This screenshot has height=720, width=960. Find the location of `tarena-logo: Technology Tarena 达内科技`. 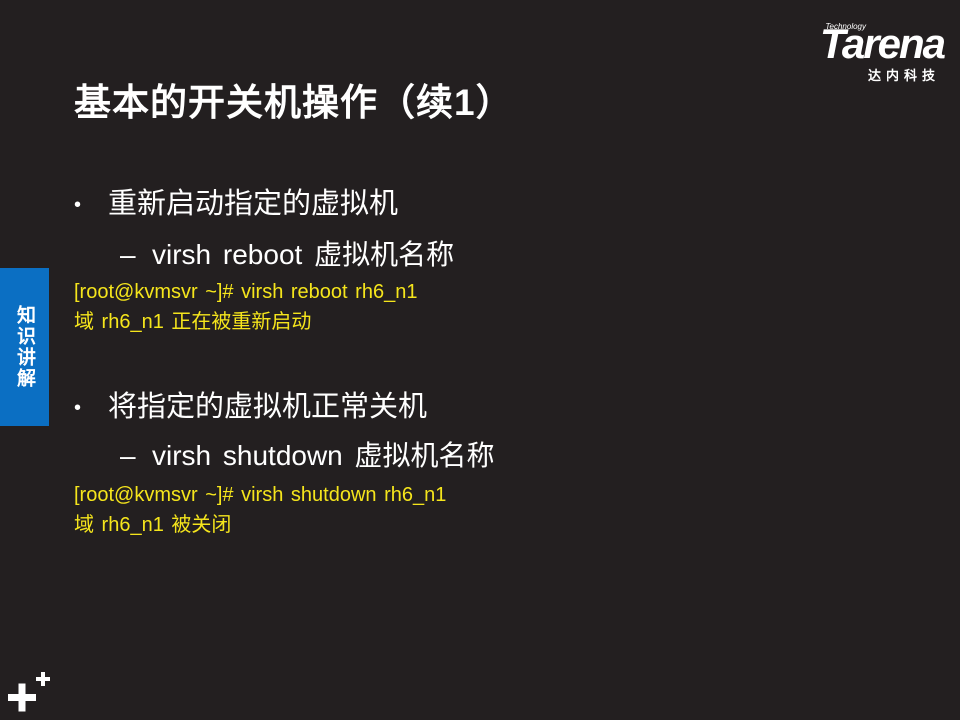

tarena-logo: Technology Tarena 达内科技 is located at coordinates (860, 52).